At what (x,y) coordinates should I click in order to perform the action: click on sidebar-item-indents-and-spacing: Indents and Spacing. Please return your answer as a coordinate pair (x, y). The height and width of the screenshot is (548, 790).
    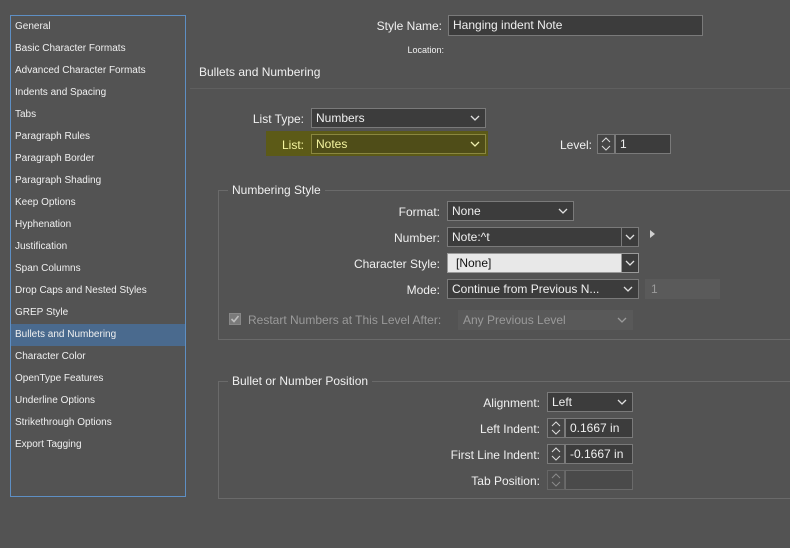
    Looking at the image, I should click on (98, 93).